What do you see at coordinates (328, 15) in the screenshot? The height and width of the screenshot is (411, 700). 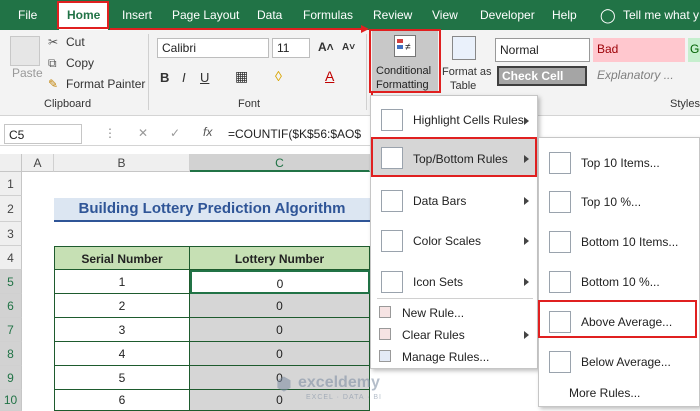 I see `tab-formulas: Formulas` at bounding box center [328, 15].